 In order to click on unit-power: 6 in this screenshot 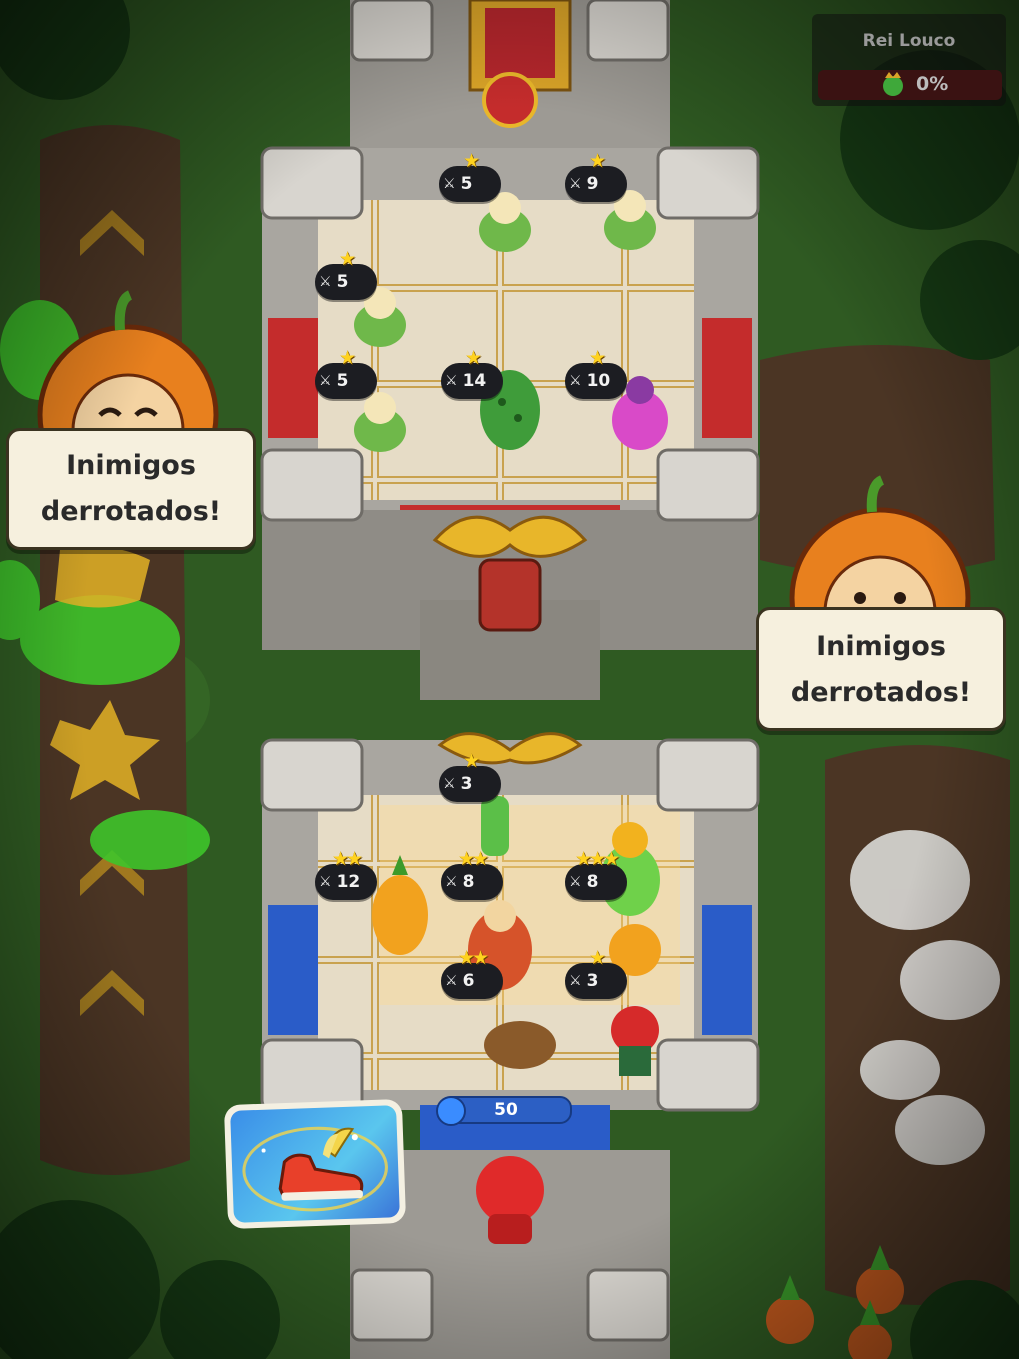, I will do `click(468, 981)`.